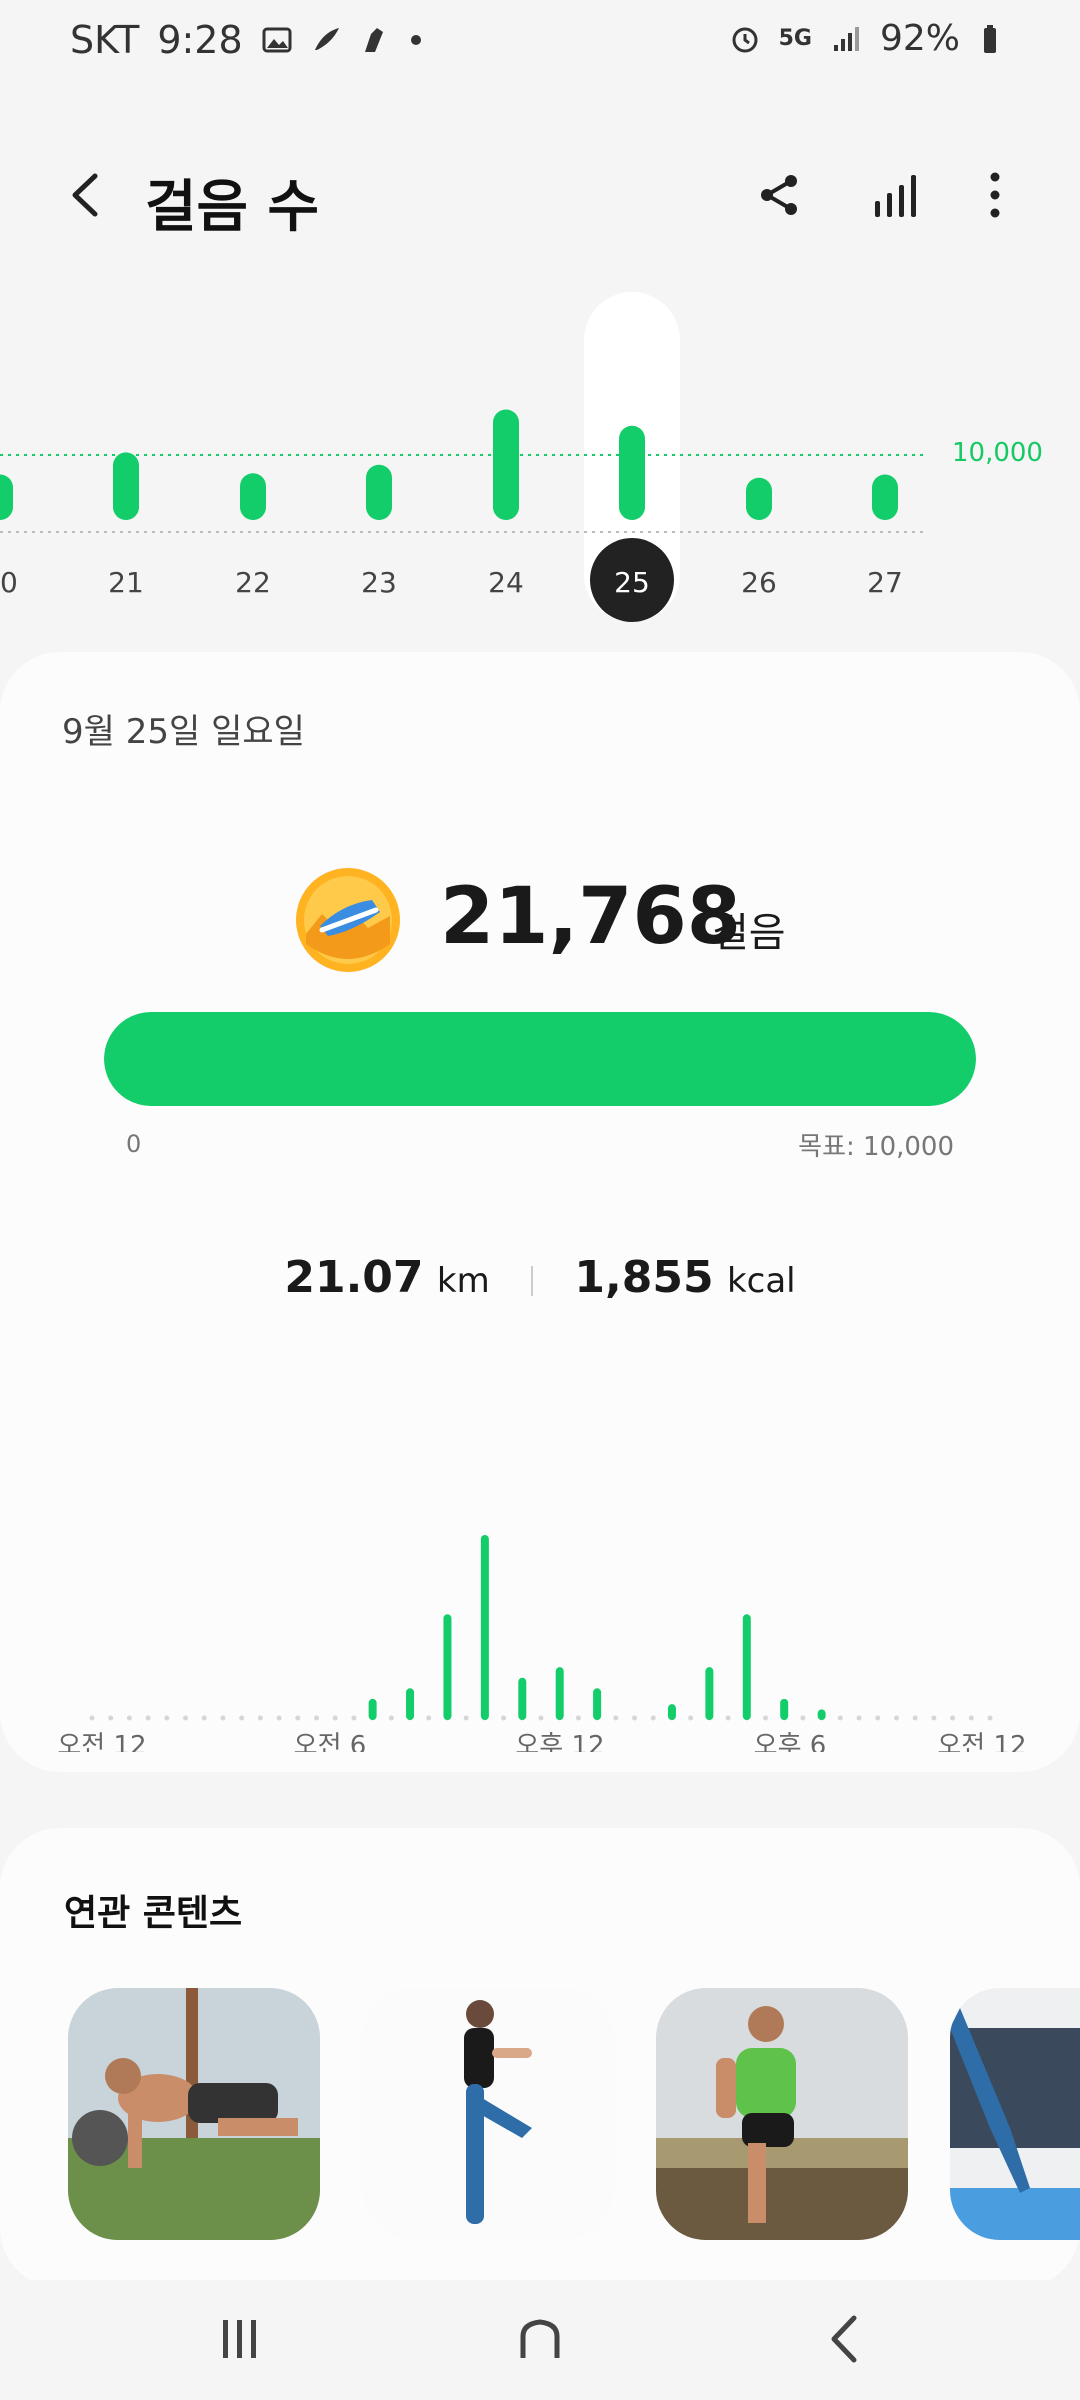 Image resolution: width=1080 pixels, height=2400 pixels. What do you see at coordinates (590, 917) in the screenshot?
I see `steps-value: 21,768` at bounding box center [590, 917].